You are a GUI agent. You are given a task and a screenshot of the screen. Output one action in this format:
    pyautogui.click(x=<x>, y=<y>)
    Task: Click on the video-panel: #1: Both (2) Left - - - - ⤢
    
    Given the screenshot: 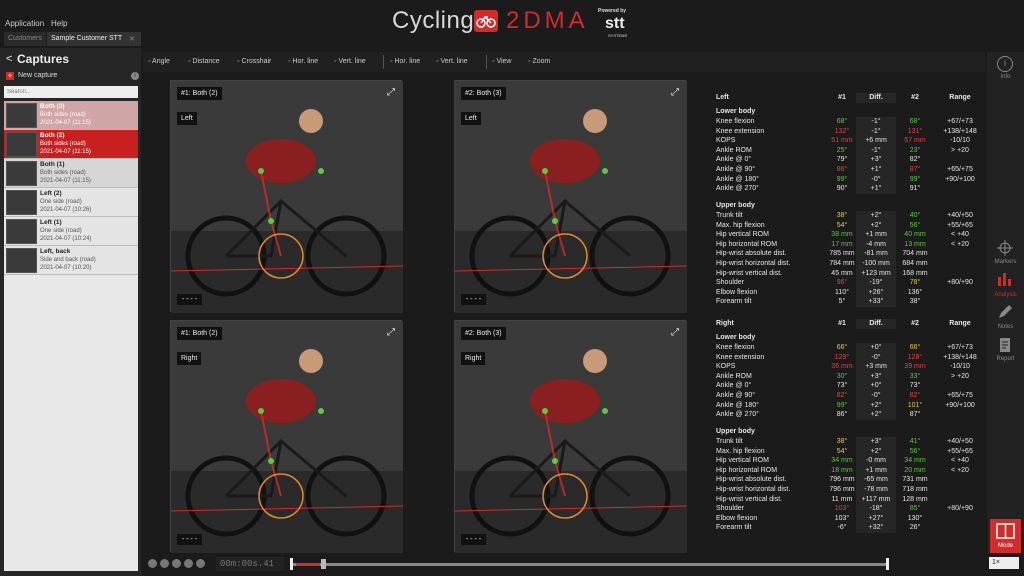 What is the action you would take?
    pyautogui.click(x=286, y=196)
    